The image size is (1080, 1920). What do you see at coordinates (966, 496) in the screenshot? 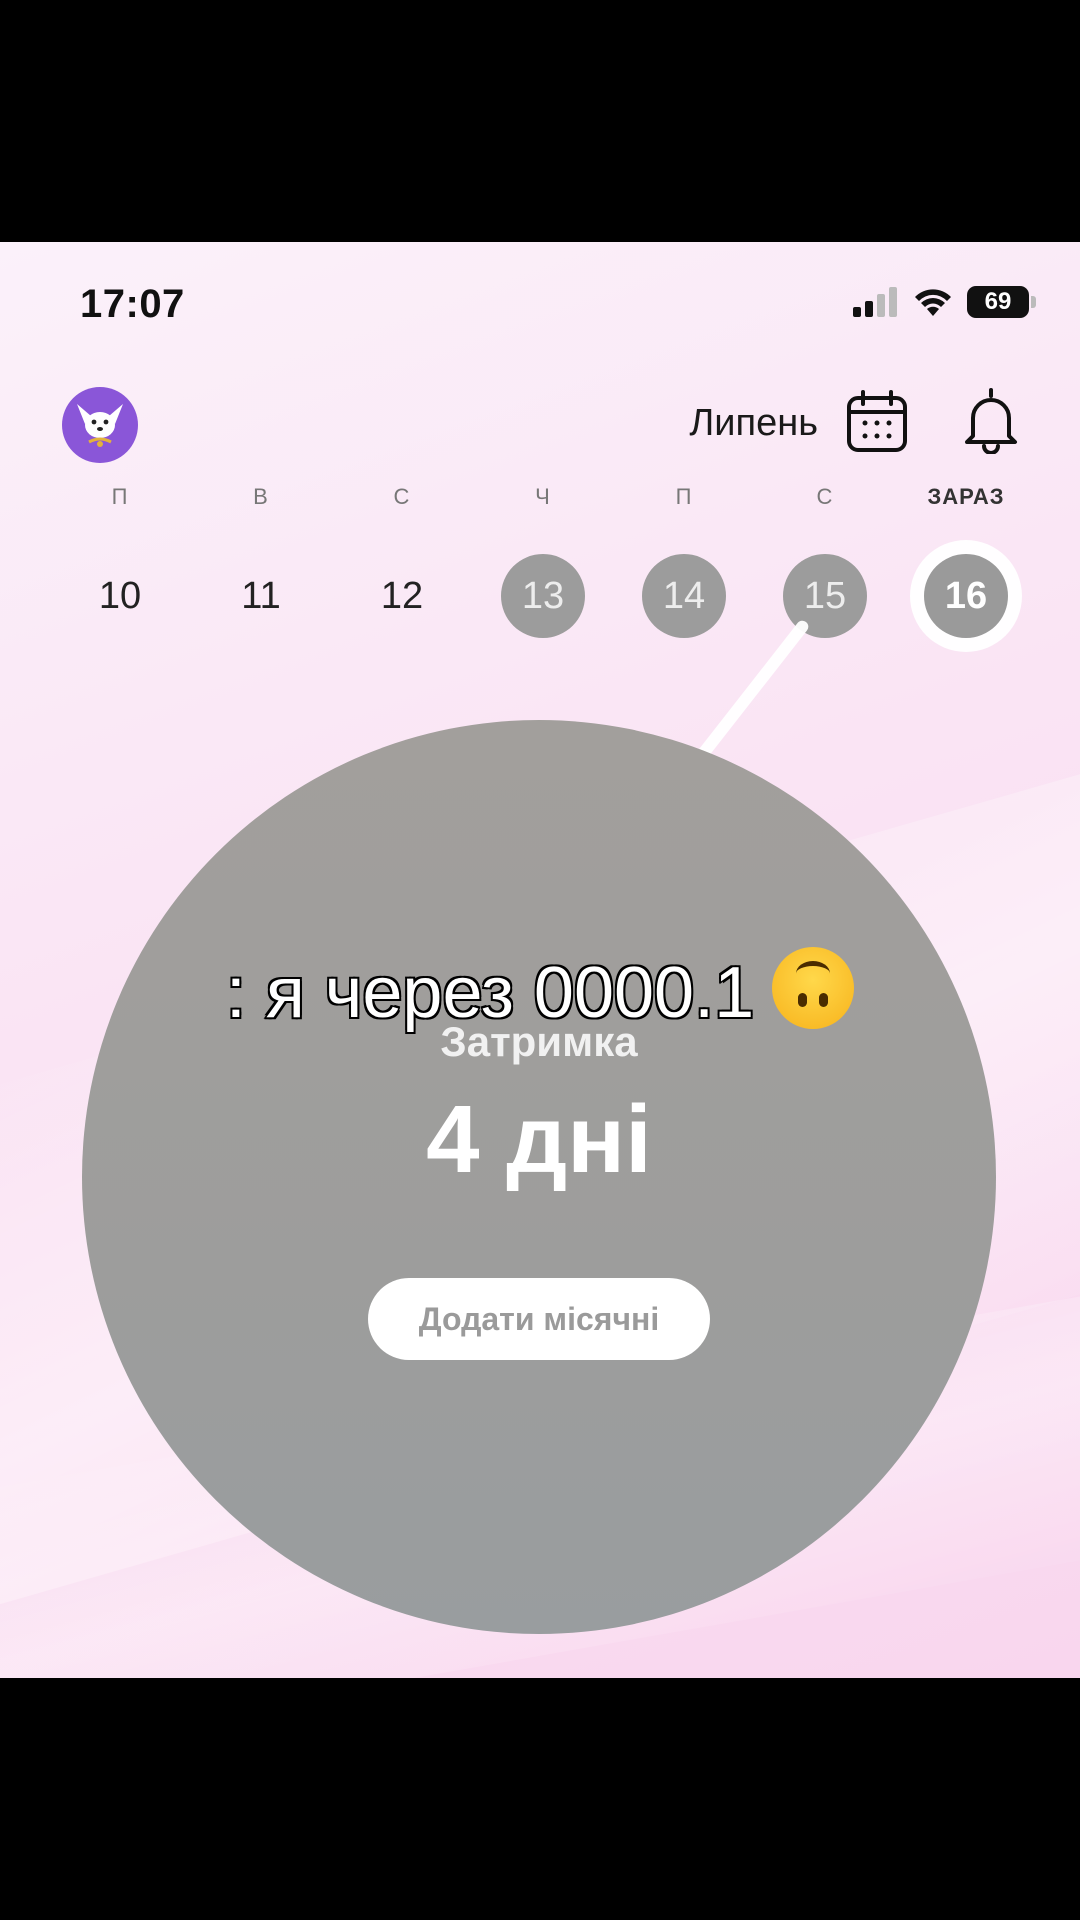
I see `weekday-label-today: ЗАРАЗ` at bounding box center [966, 496].